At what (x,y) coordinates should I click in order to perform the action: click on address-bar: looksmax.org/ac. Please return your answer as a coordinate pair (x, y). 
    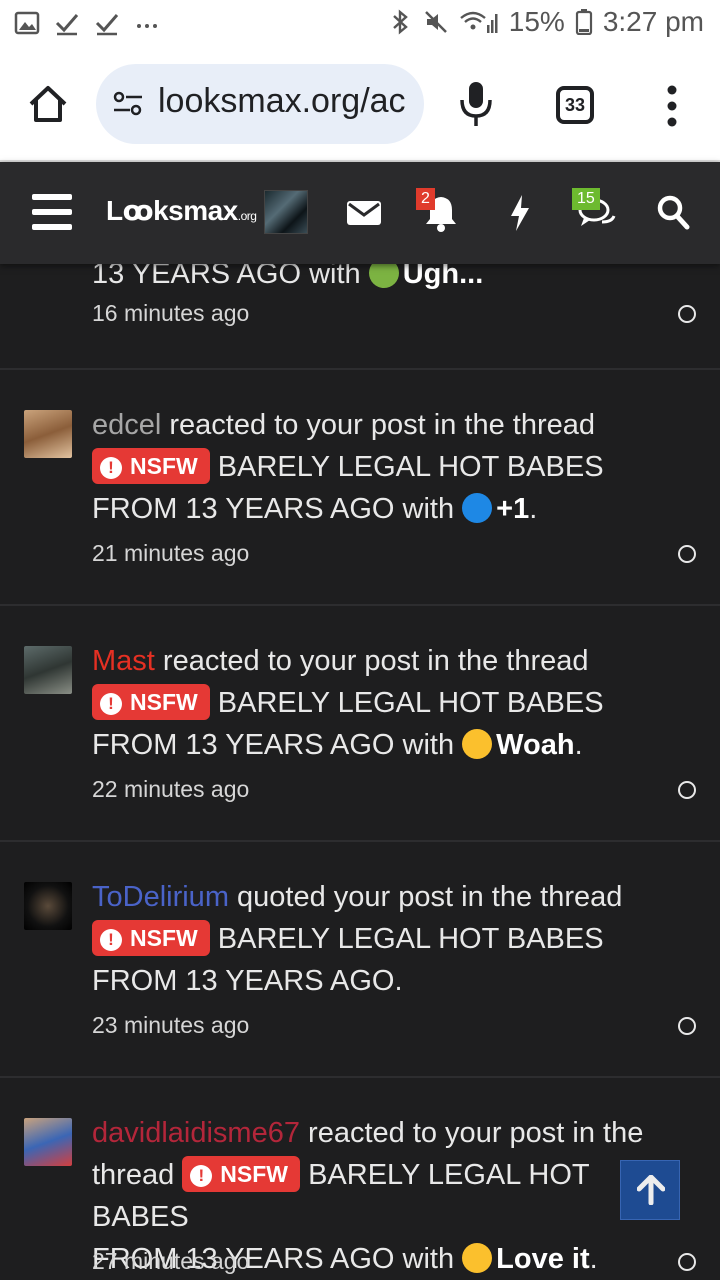
    Looking at the image, I should click on (260, 104).